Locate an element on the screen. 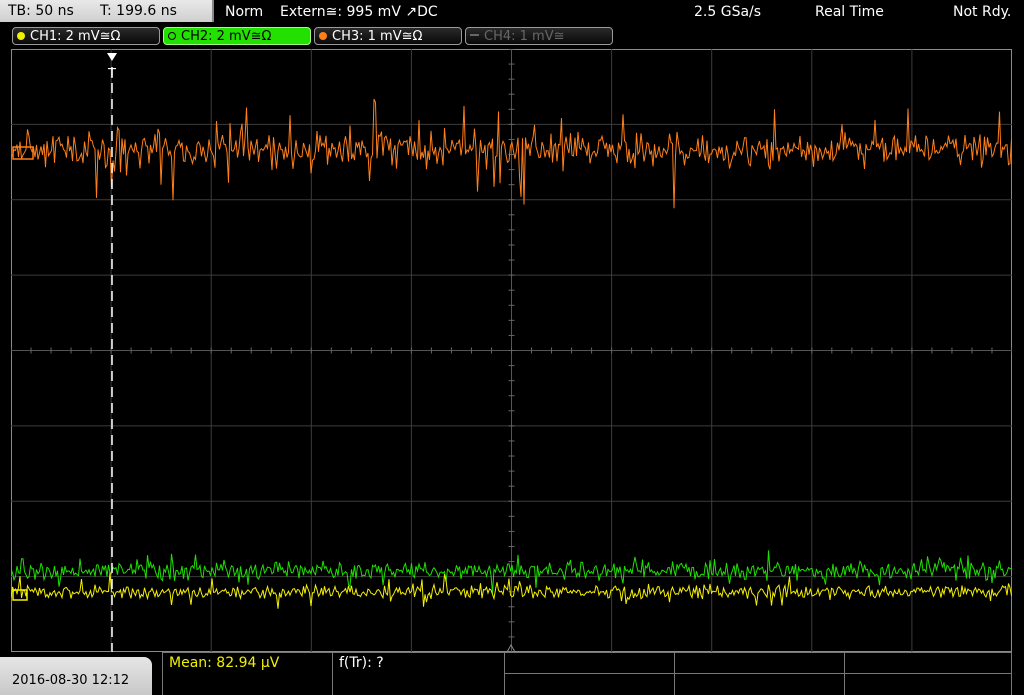 This screenshot has height=695, width=1024. trigger-mode: Norm is located at coordinates (244, 12).